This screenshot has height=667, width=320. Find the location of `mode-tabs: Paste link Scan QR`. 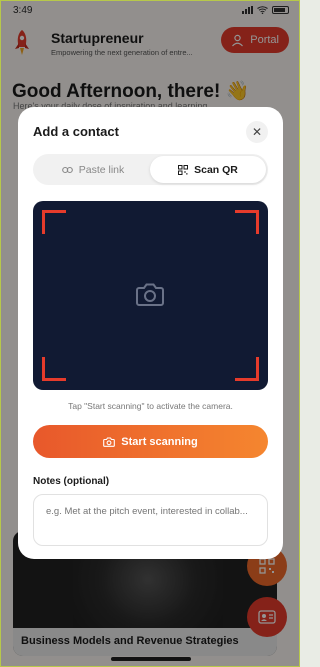

mode-tabs: Paste link Scan QR is located at coordinates (150, 169).